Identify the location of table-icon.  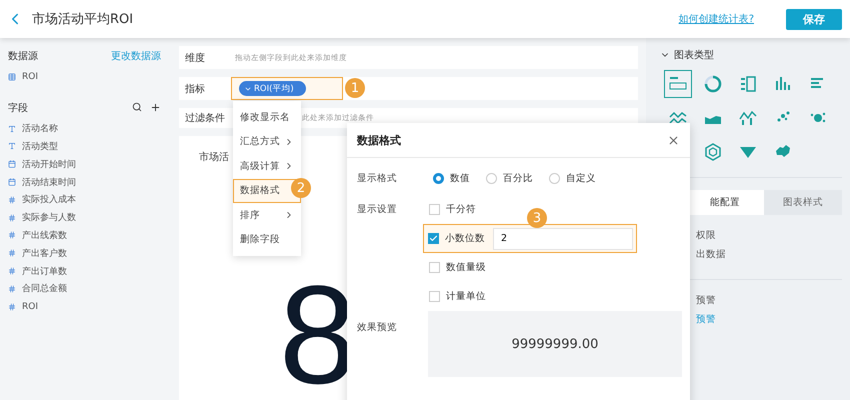
(12, 76).